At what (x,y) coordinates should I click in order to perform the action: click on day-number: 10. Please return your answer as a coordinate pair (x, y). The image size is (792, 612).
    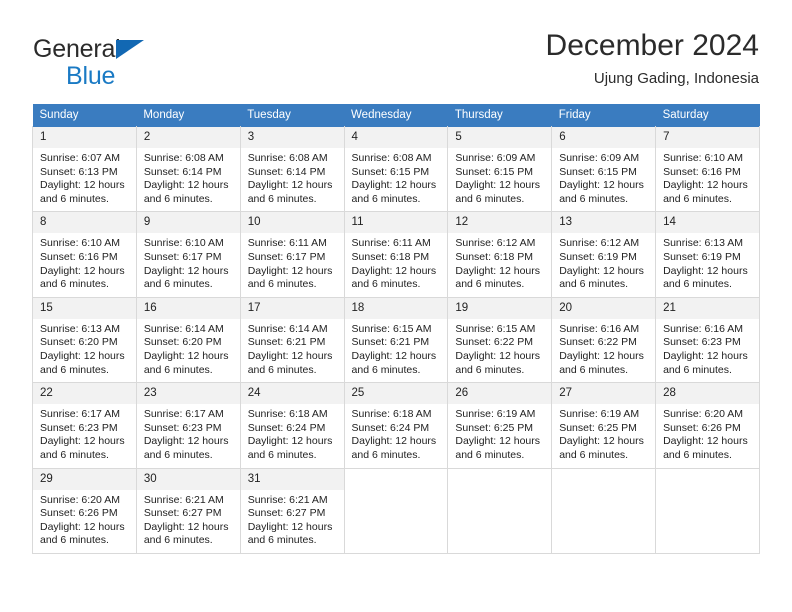
    Looking at the image, I should click on (292, 223).